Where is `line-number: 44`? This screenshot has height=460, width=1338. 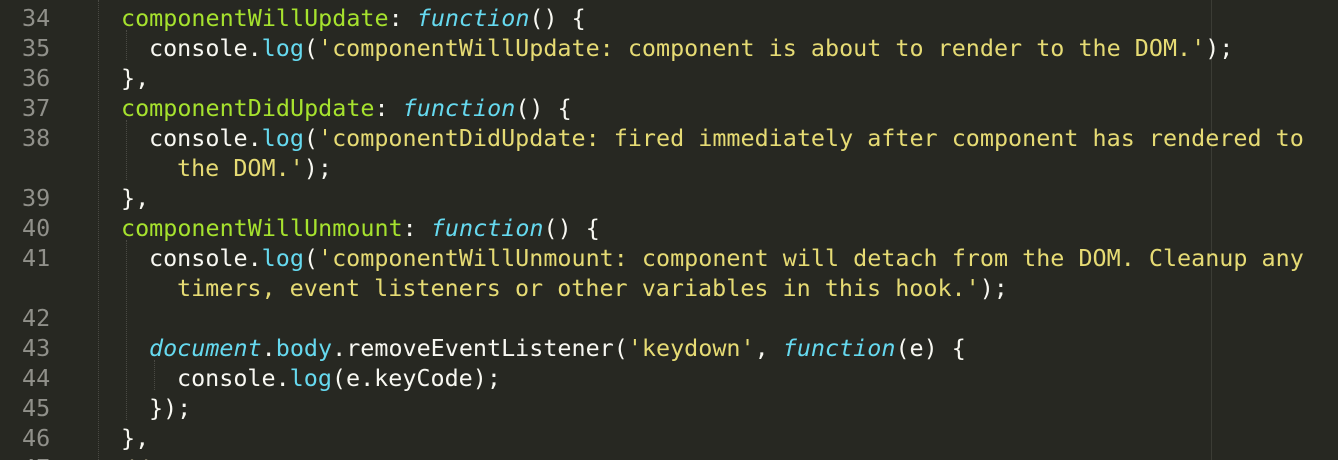
line-number: 44 is located at coordinates (36, 378).